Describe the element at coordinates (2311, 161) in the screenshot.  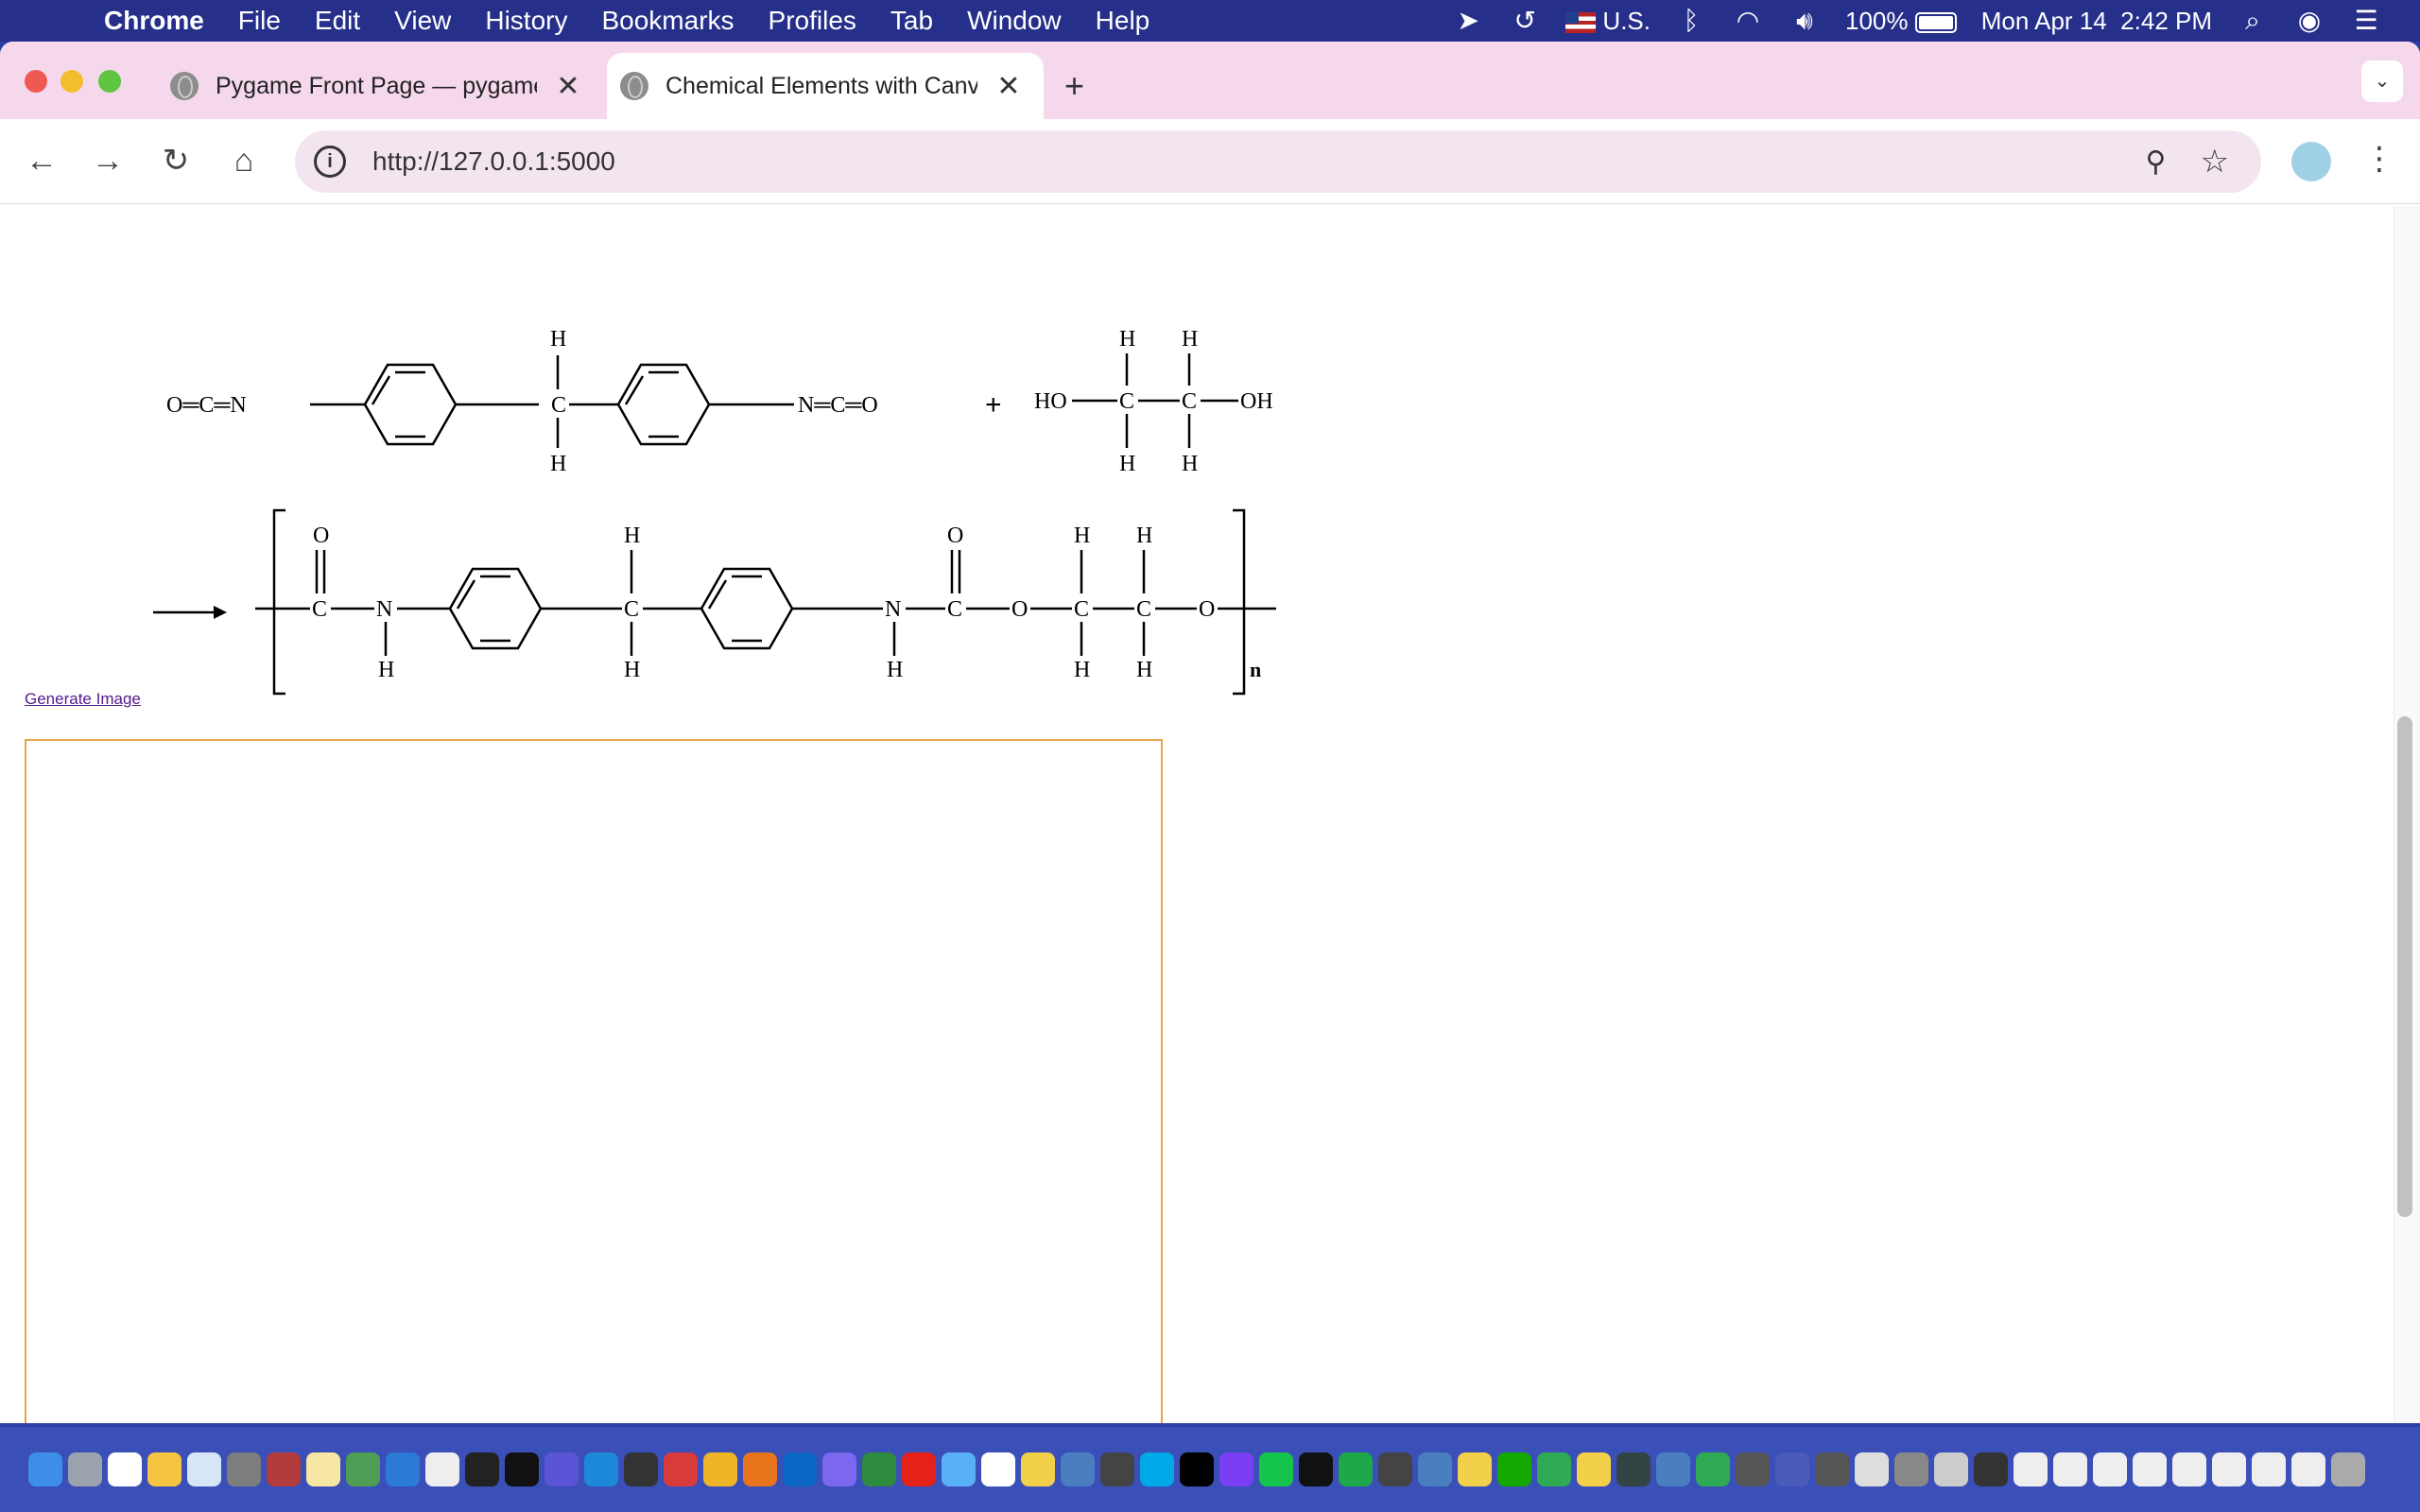
I see `profile-avatar` at that location.